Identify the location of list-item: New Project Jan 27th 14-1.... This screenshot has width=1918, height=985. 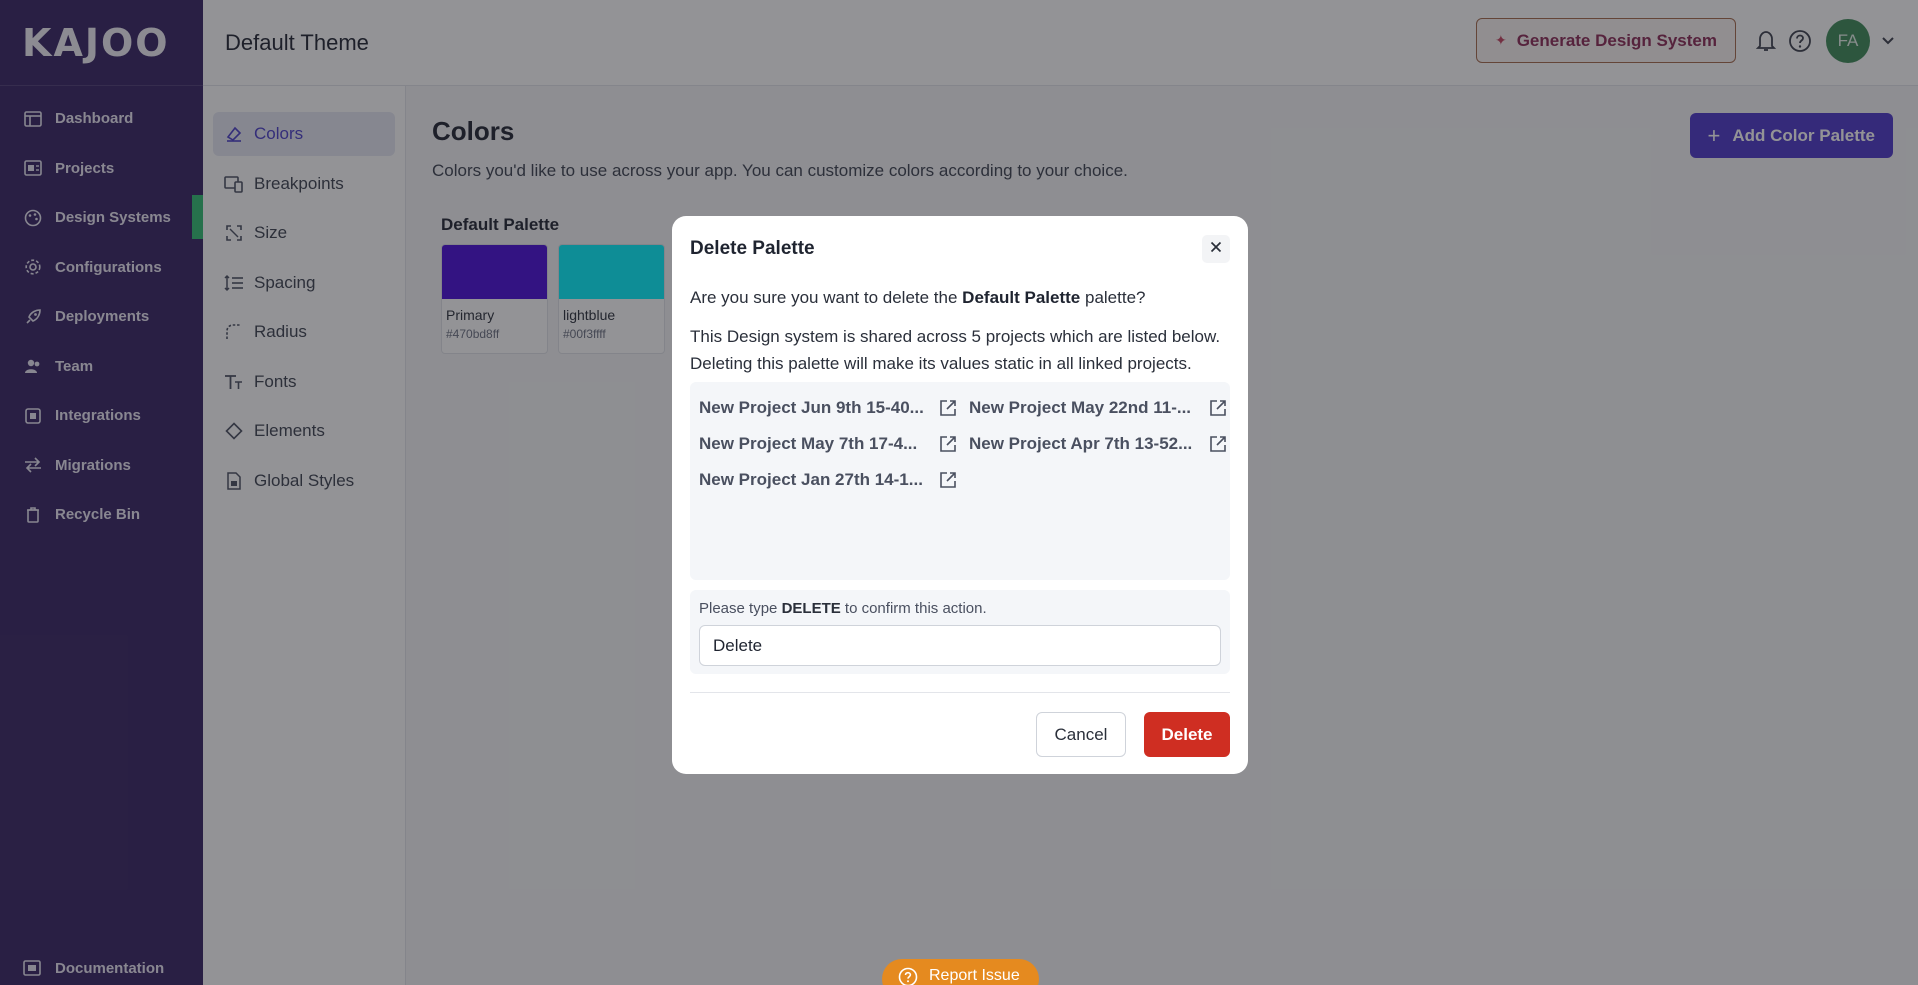
(834, 480).